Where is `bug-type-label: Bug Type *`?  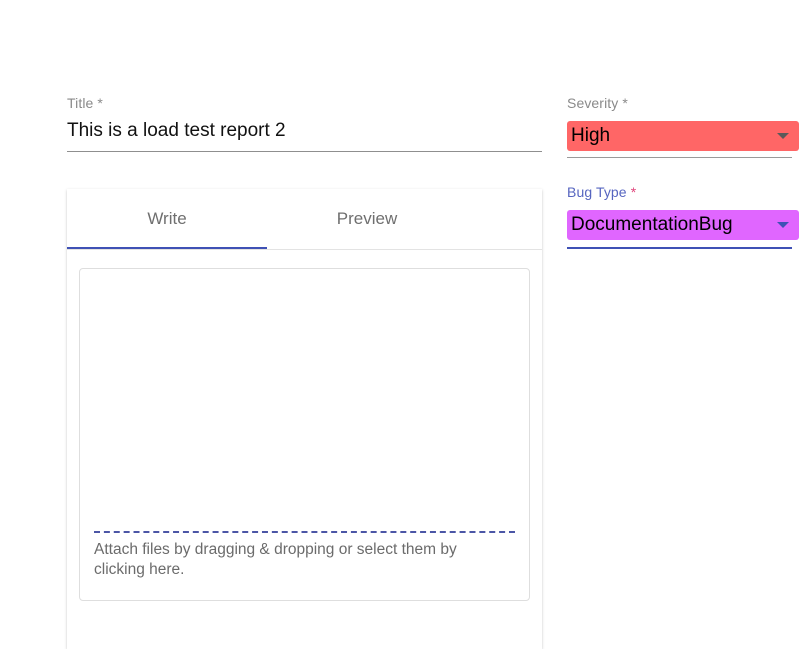 bug-type-label: Bug Type * is located at coordinates (601, 192).